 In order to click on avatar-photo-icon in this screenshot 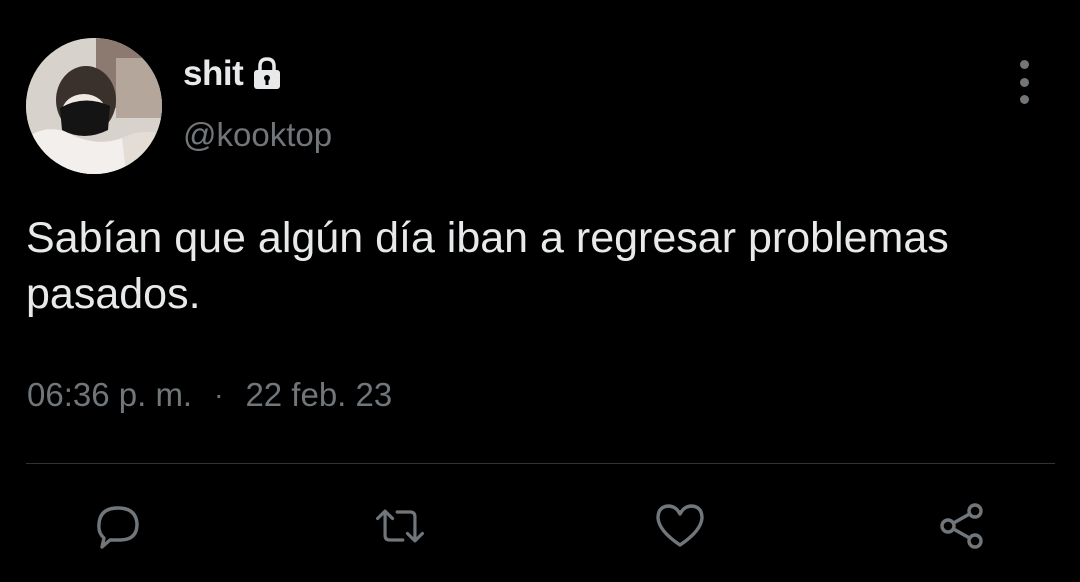, I will do `click(94, 106)`.